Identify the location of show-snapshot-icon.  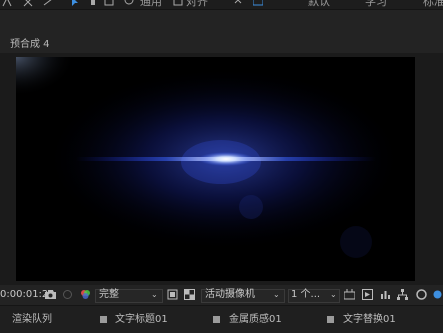
(67, 294).